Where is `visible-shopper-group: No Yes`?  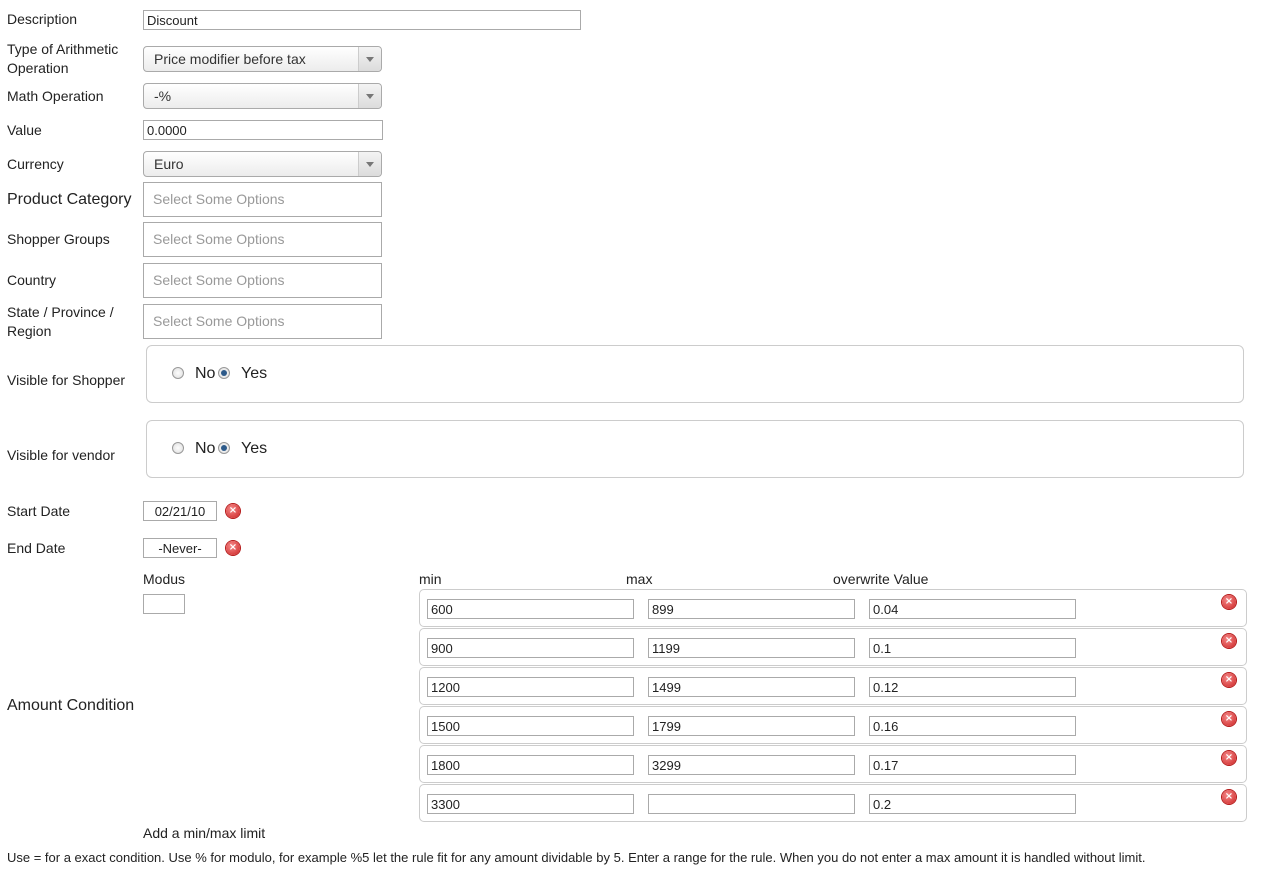
visible-shopper-group: No Yes is located at coordinates (695, 374).